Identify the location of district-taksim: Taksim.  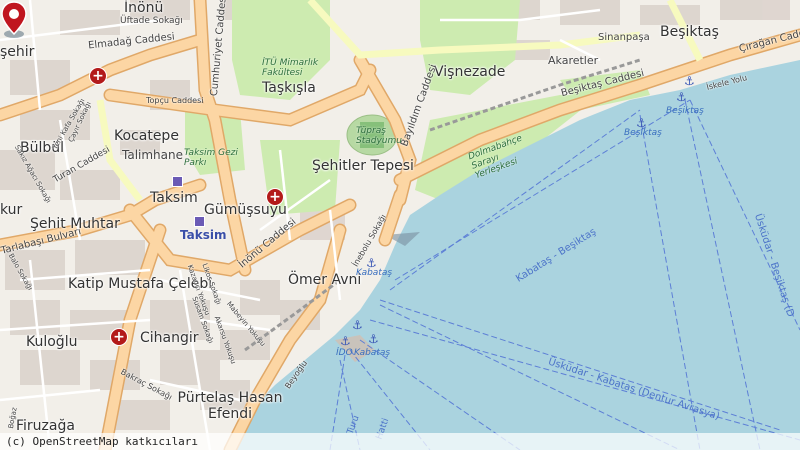
(174, 198).